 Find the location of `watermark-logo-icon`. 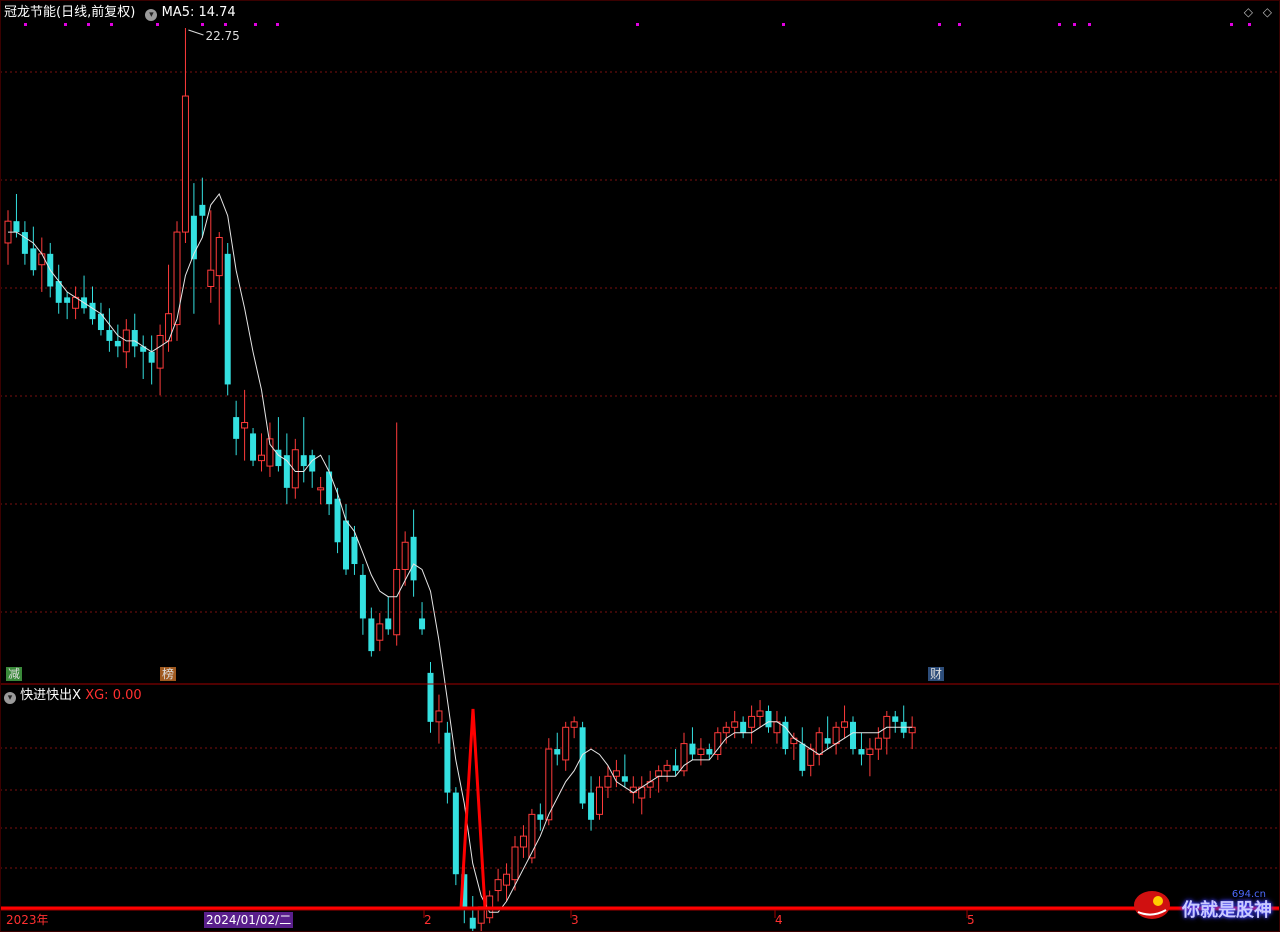

watermark-logo-icon is located at coordinates (1152, 905).